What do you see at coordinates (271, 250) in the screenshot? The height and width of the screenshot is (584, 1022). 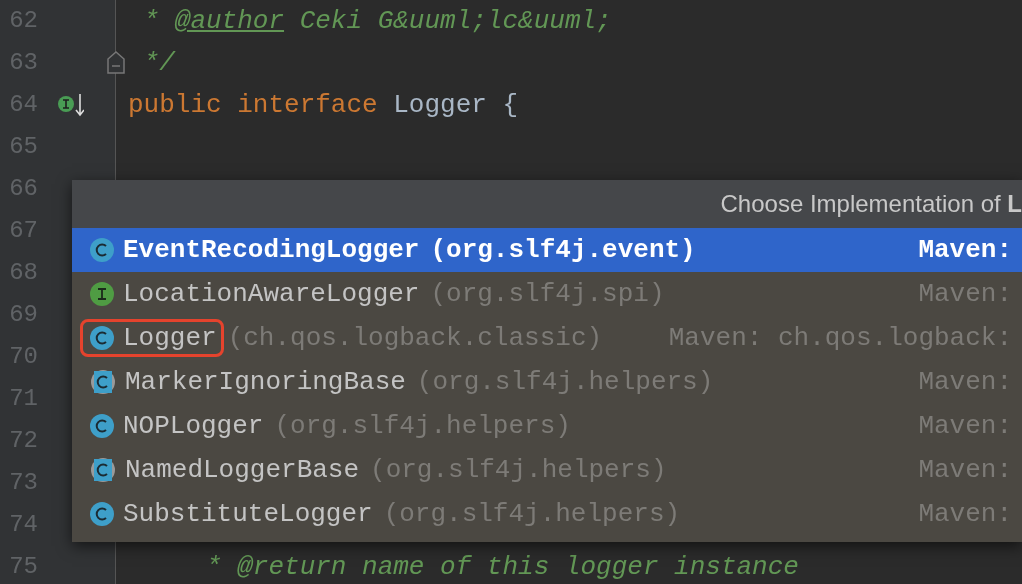 I see `class-name: EventRecodingLogger` at bounding box center [271, 250].